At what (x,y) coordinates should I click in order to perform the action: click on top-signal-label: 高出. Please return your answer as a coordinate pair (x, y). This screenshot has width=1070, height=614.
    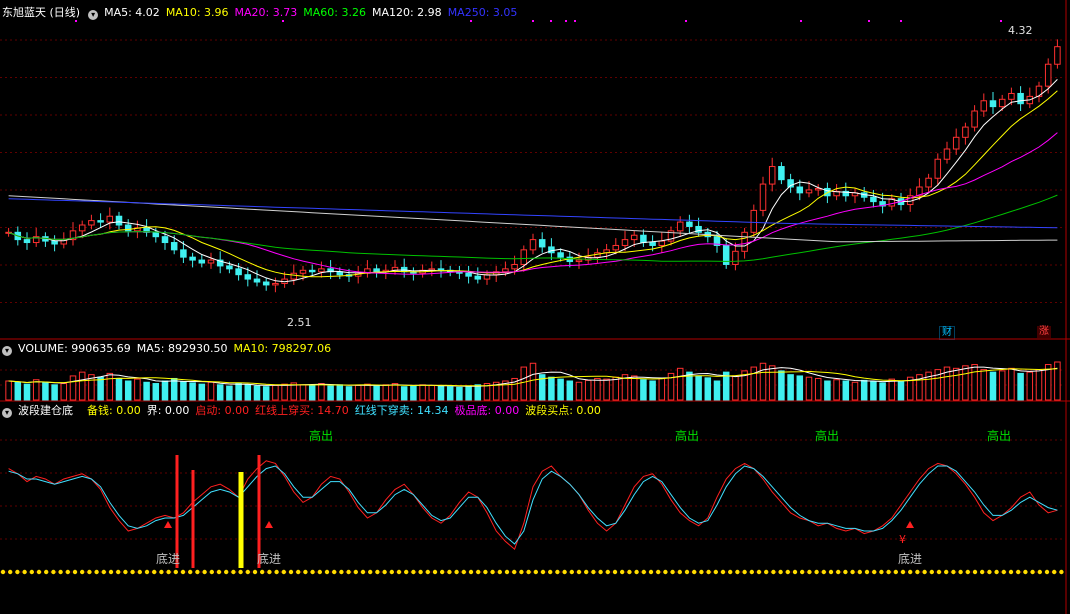
    Looking at the image, I should click on (999, 435).